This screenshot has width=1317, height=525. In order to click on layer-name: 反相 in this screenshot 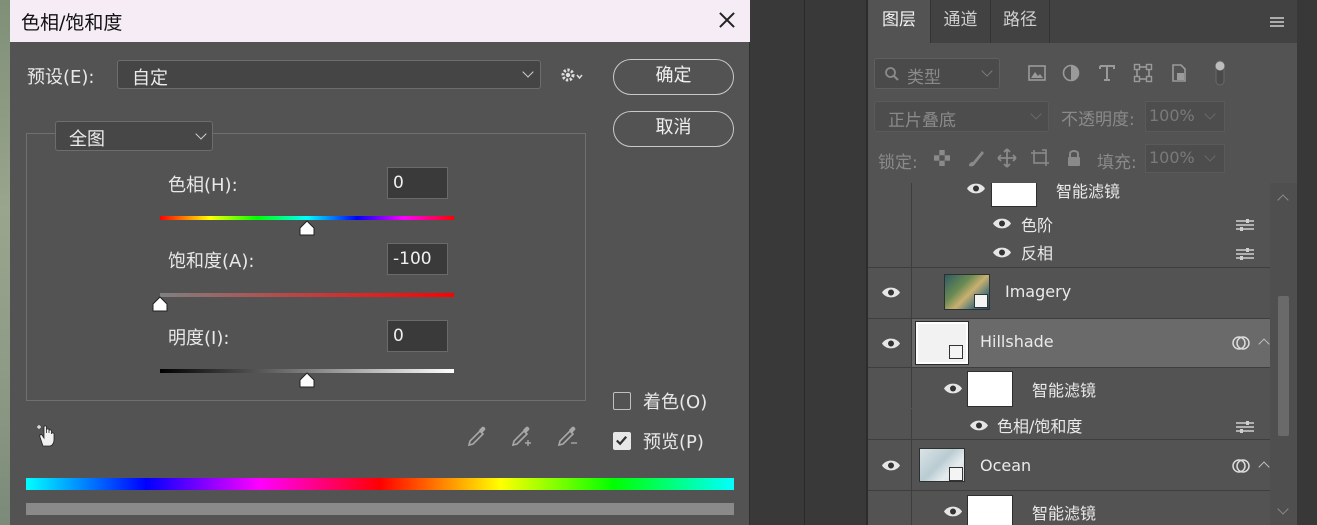, I will do `click(1037, 253)`.